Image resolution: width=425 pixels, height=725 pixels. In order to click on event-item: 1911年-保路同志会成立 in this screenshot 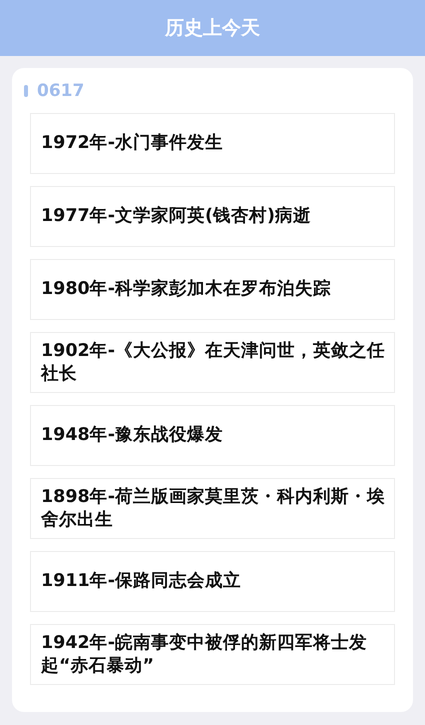, I will do `click(212, 581)`.